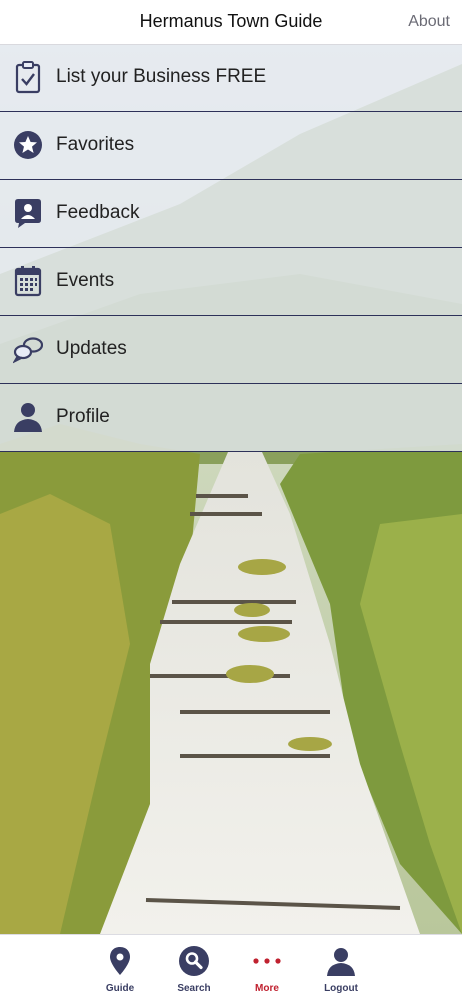 The height and width of the screenshot is (1001, 462). What do you see at coordinates (83, 416) in the screenshot?
I see `menu-item-label: Profile` at bounding box center [83, 416].